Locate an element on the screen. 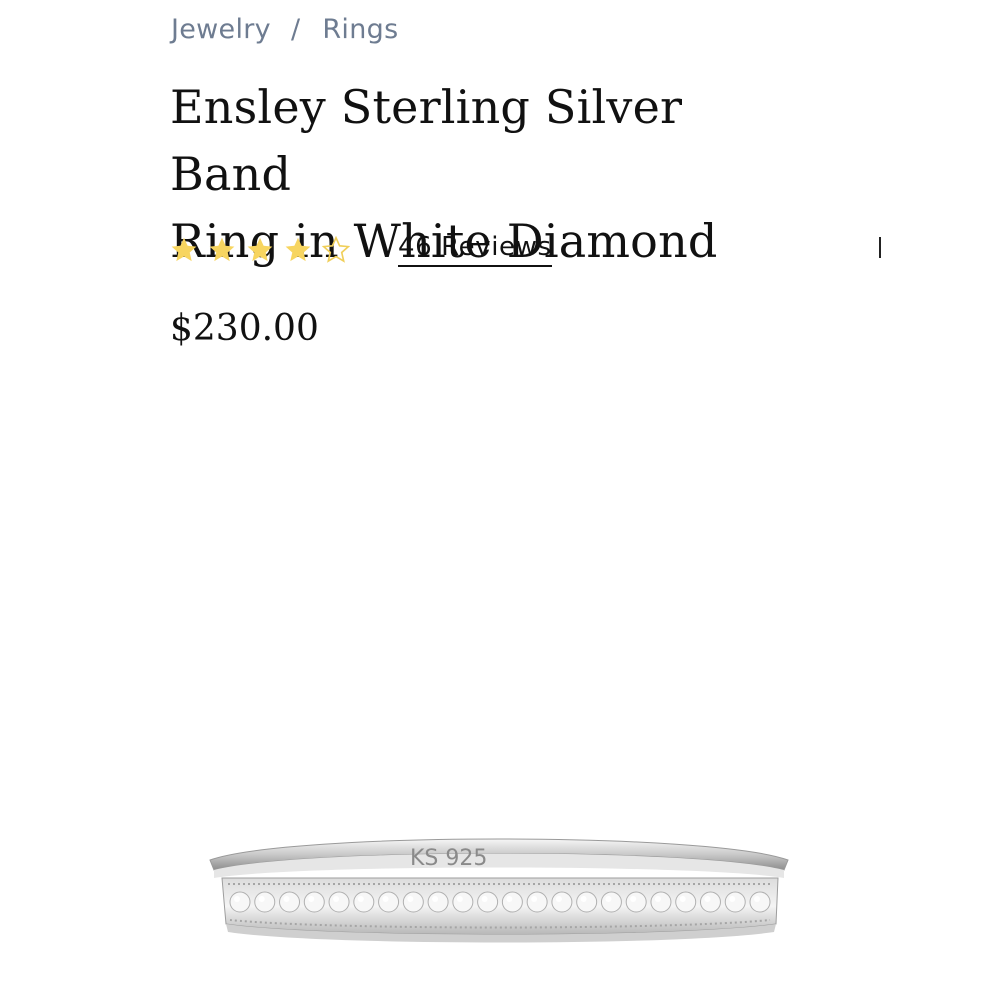 The image size is (1000, 1000). ring-engraving: KS 925 is located at coordinates (448, 858).